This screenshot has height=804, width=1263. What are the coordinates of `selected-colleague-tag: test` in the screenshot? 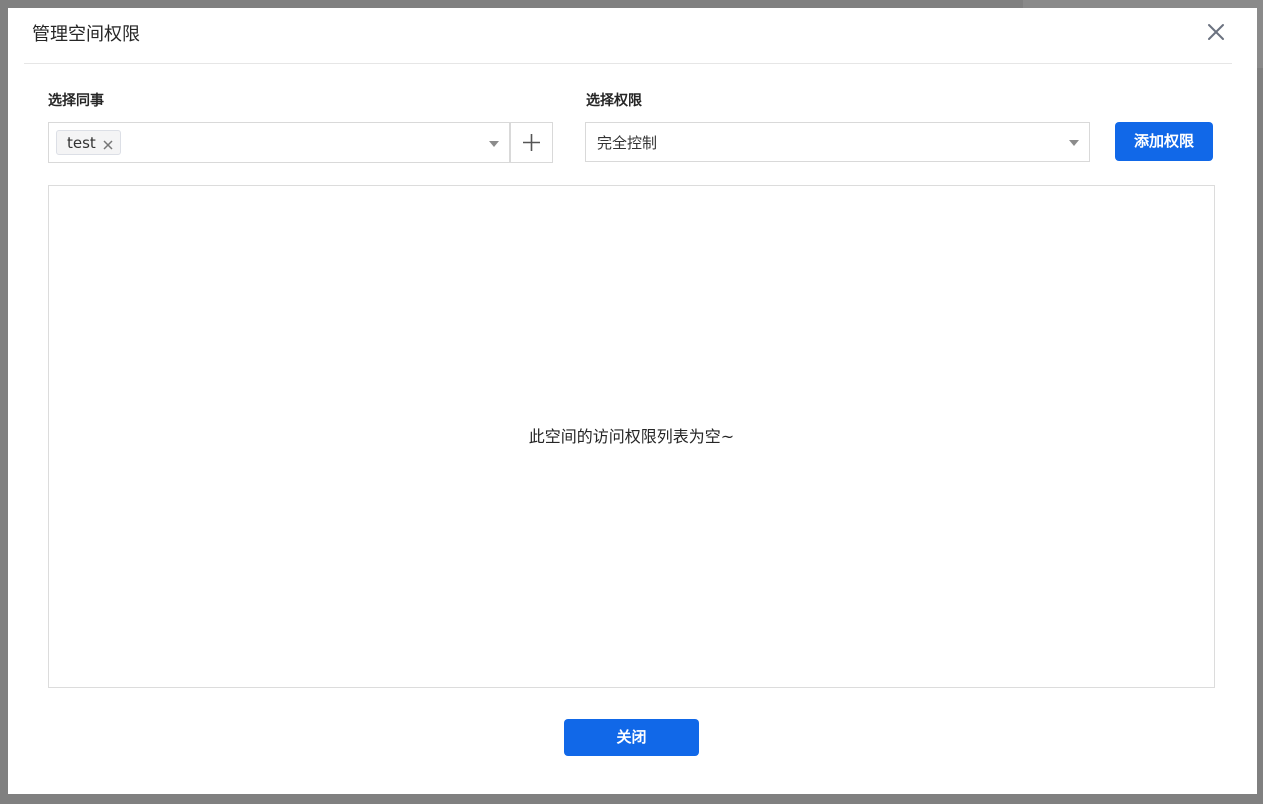 It's located at (88, 142).